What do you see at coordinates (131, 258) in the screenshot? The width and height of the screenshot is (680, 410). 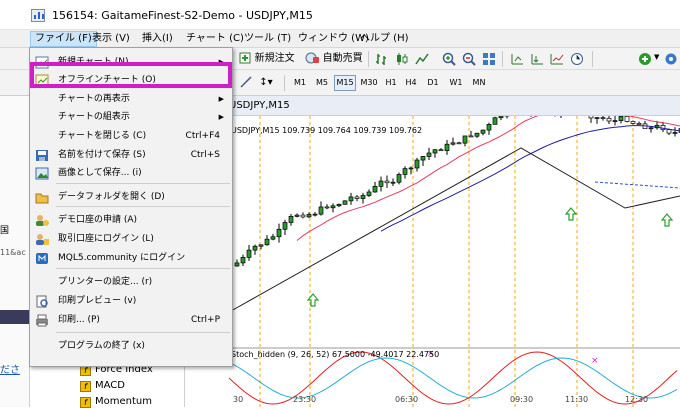 I see `file-menu-item-10: MQL5.community にログイン` at bounding box center [131, 258].